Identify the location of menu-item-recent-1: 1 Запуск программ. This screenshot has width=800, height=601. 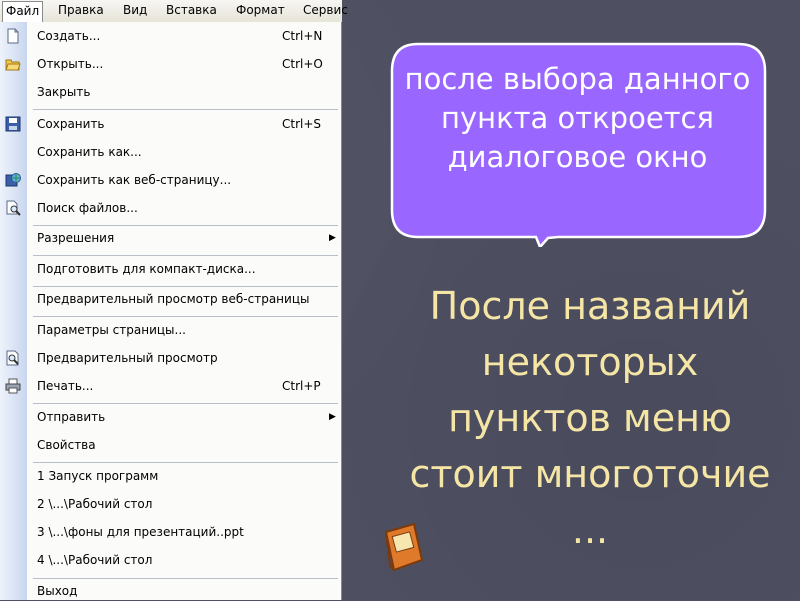
(170, 477).